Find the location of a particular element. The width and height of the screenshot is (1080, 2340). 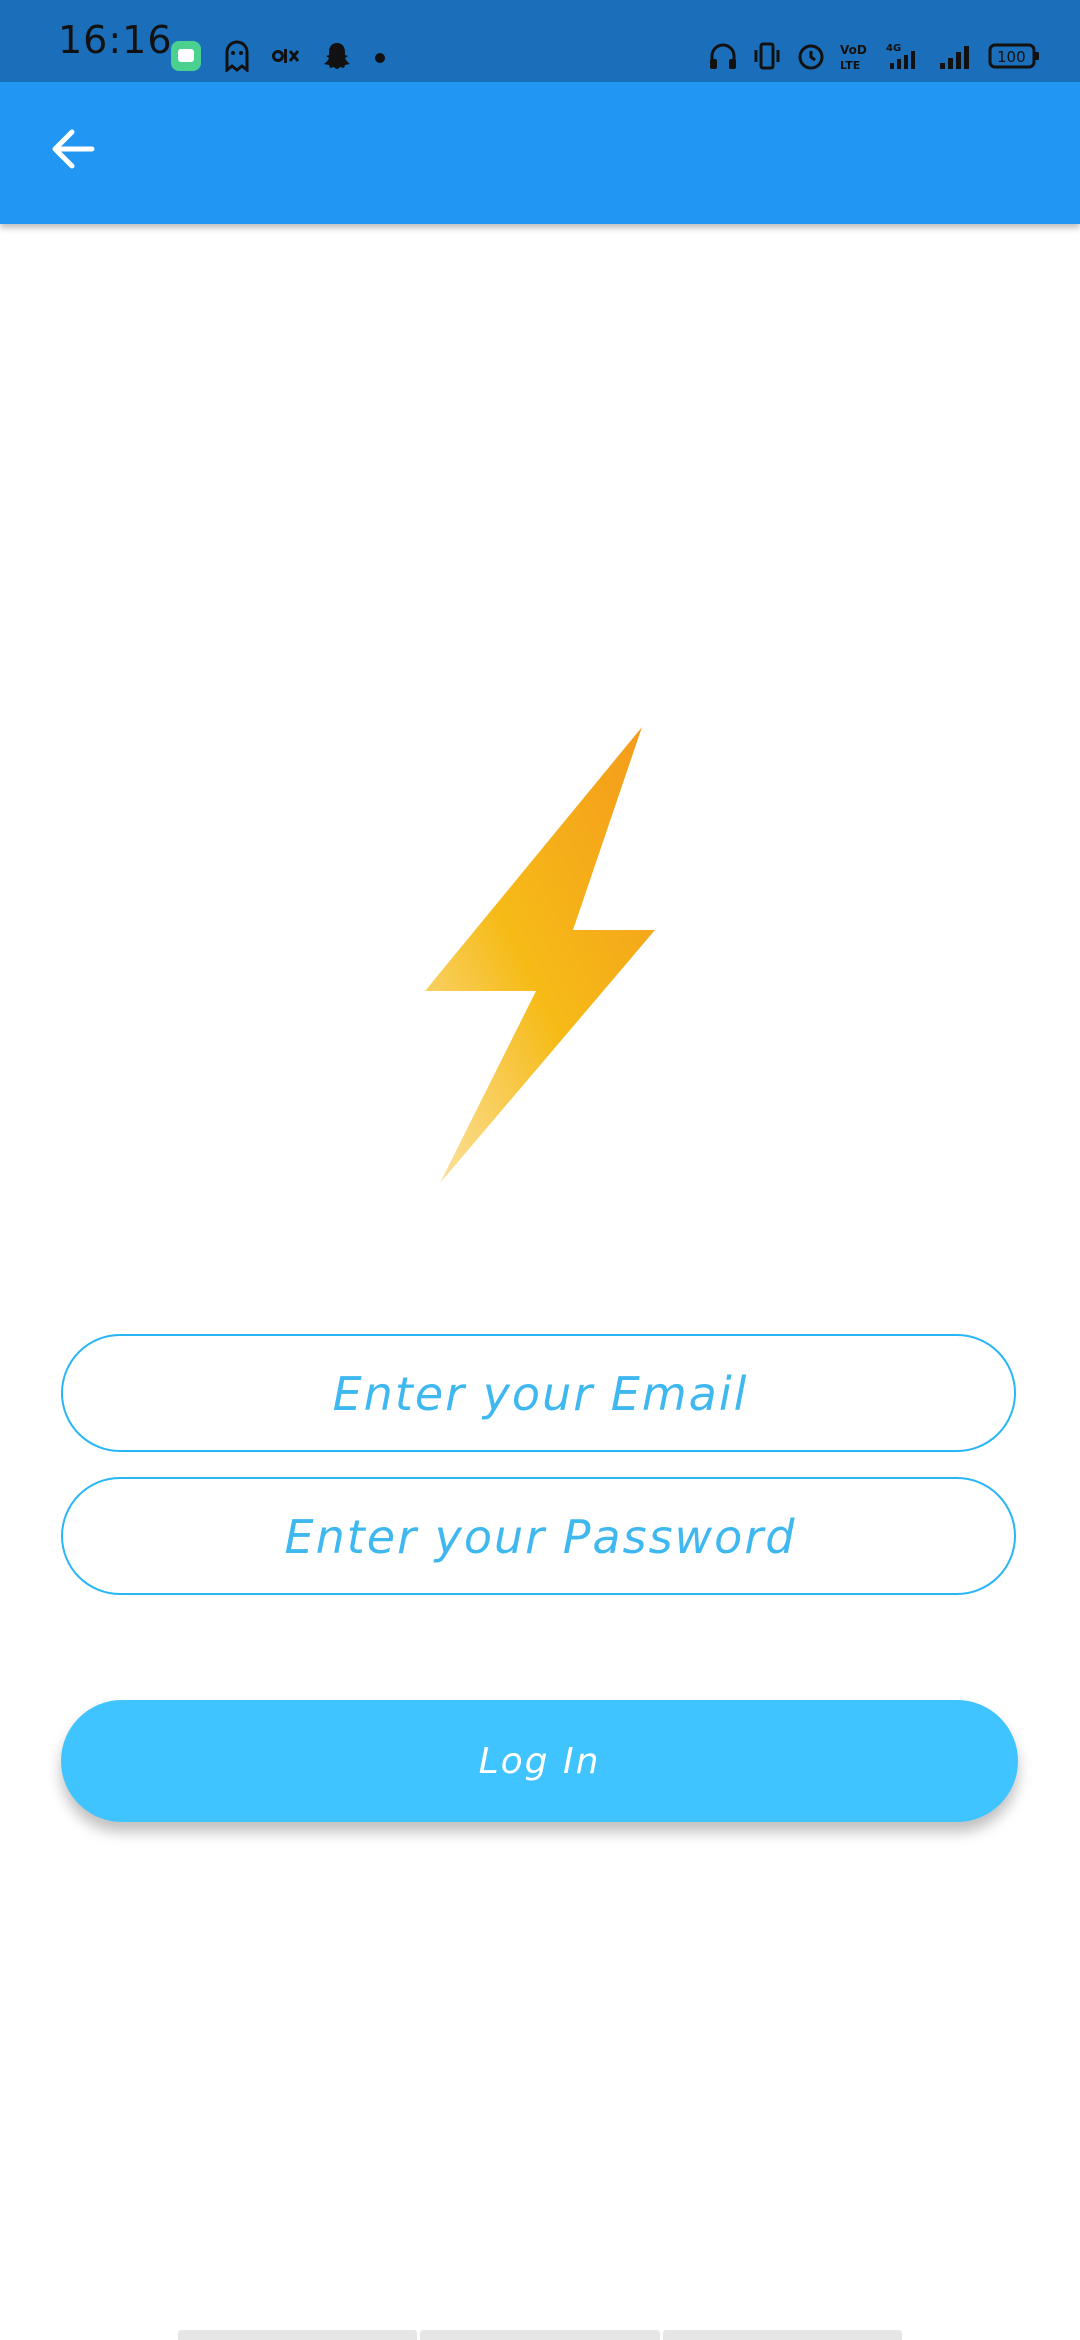

back-button is located at coordinates (73, 151).